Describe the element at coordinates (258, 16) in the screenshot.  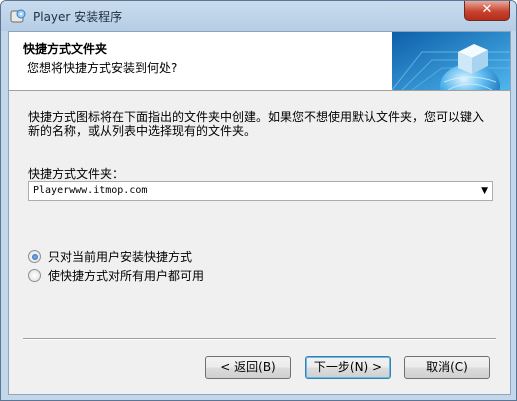
I see `title-bar: Player 安装程序 ✕` at that location.